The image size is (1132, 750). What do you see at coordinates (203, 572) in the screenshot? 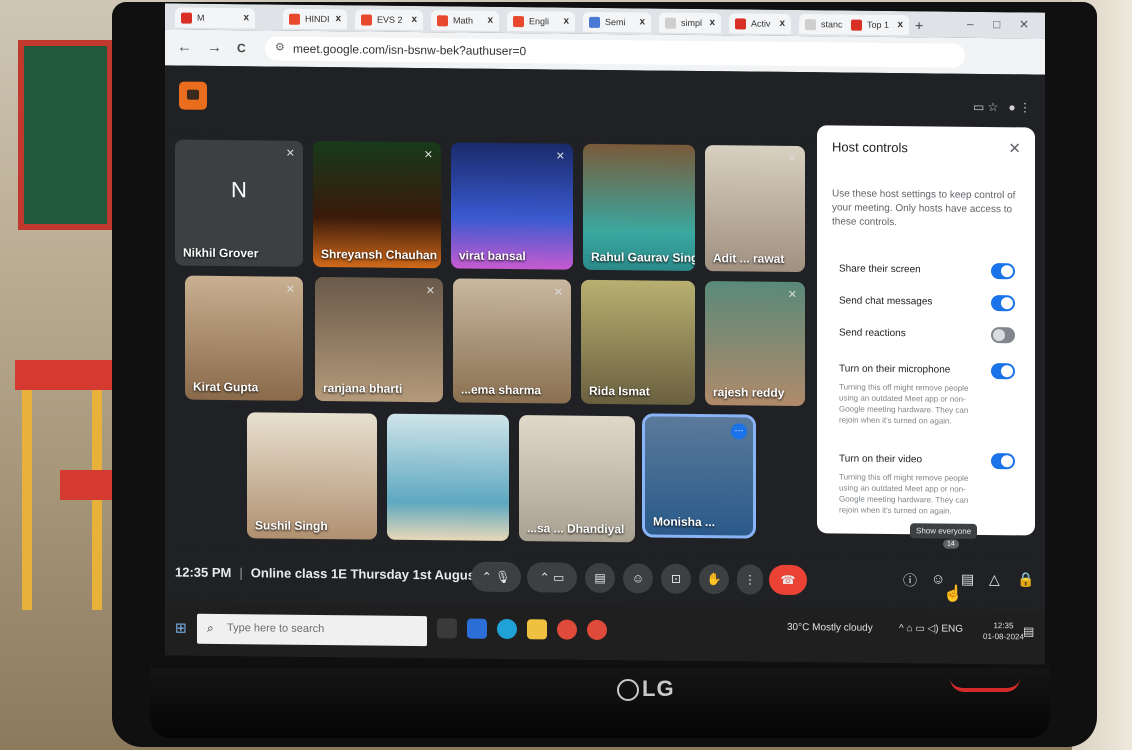
I see `meeting-time: 12:35 PM` at bounding box center [203, 572].